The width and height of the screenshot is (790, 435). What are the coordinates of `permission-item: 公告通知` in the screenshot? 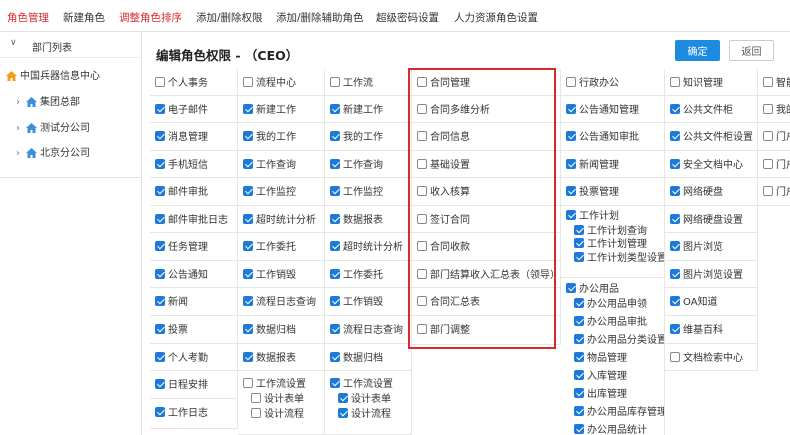 It's located at (181, 275).